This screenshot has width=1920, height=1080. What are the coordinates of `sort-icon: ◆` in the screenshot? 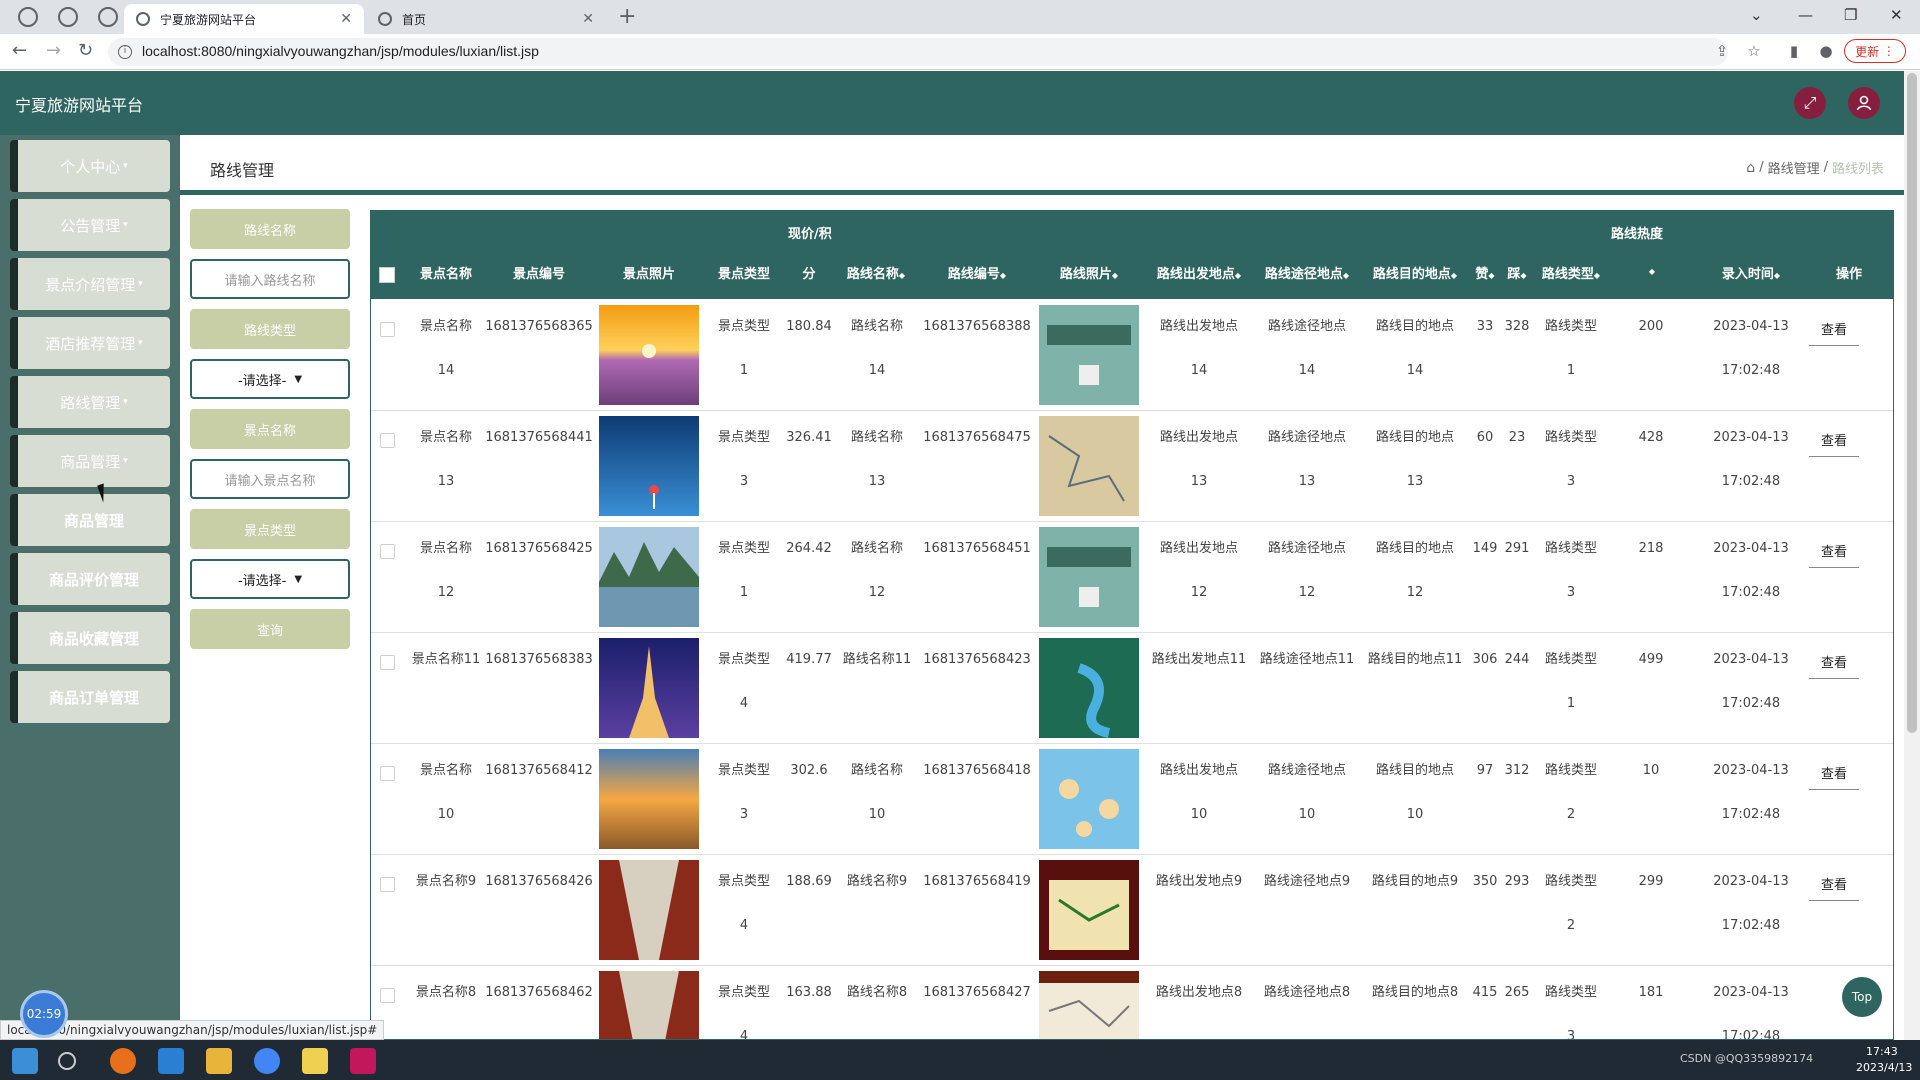 It's located at (1115, 275).